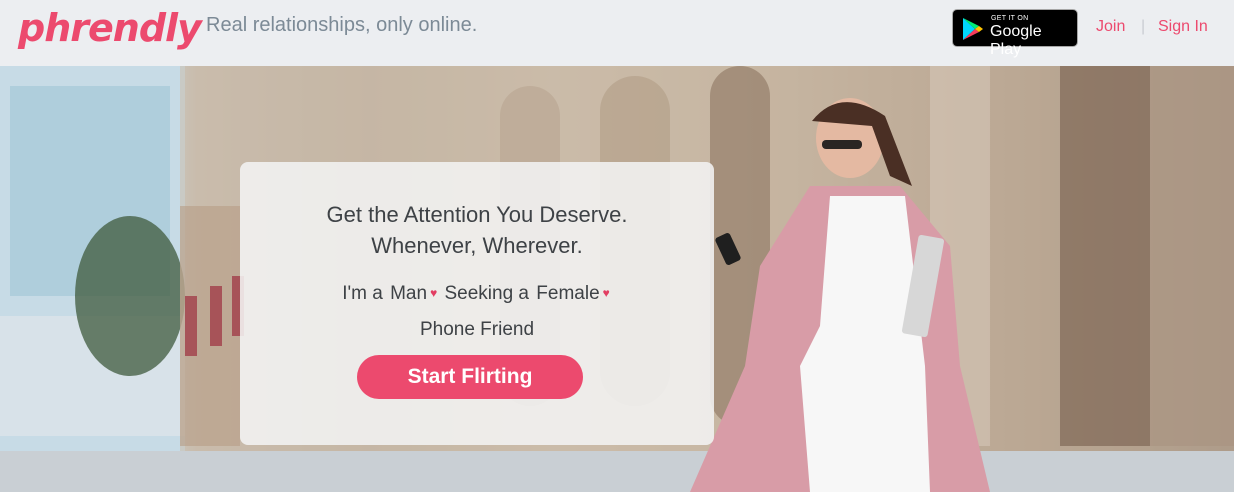 This screenshot has height=492, width=1234. What do you see at coordinates (486, 293) in the screenshot?
I see `seeking-label: Seeking a` at bounding box center [486, 293].